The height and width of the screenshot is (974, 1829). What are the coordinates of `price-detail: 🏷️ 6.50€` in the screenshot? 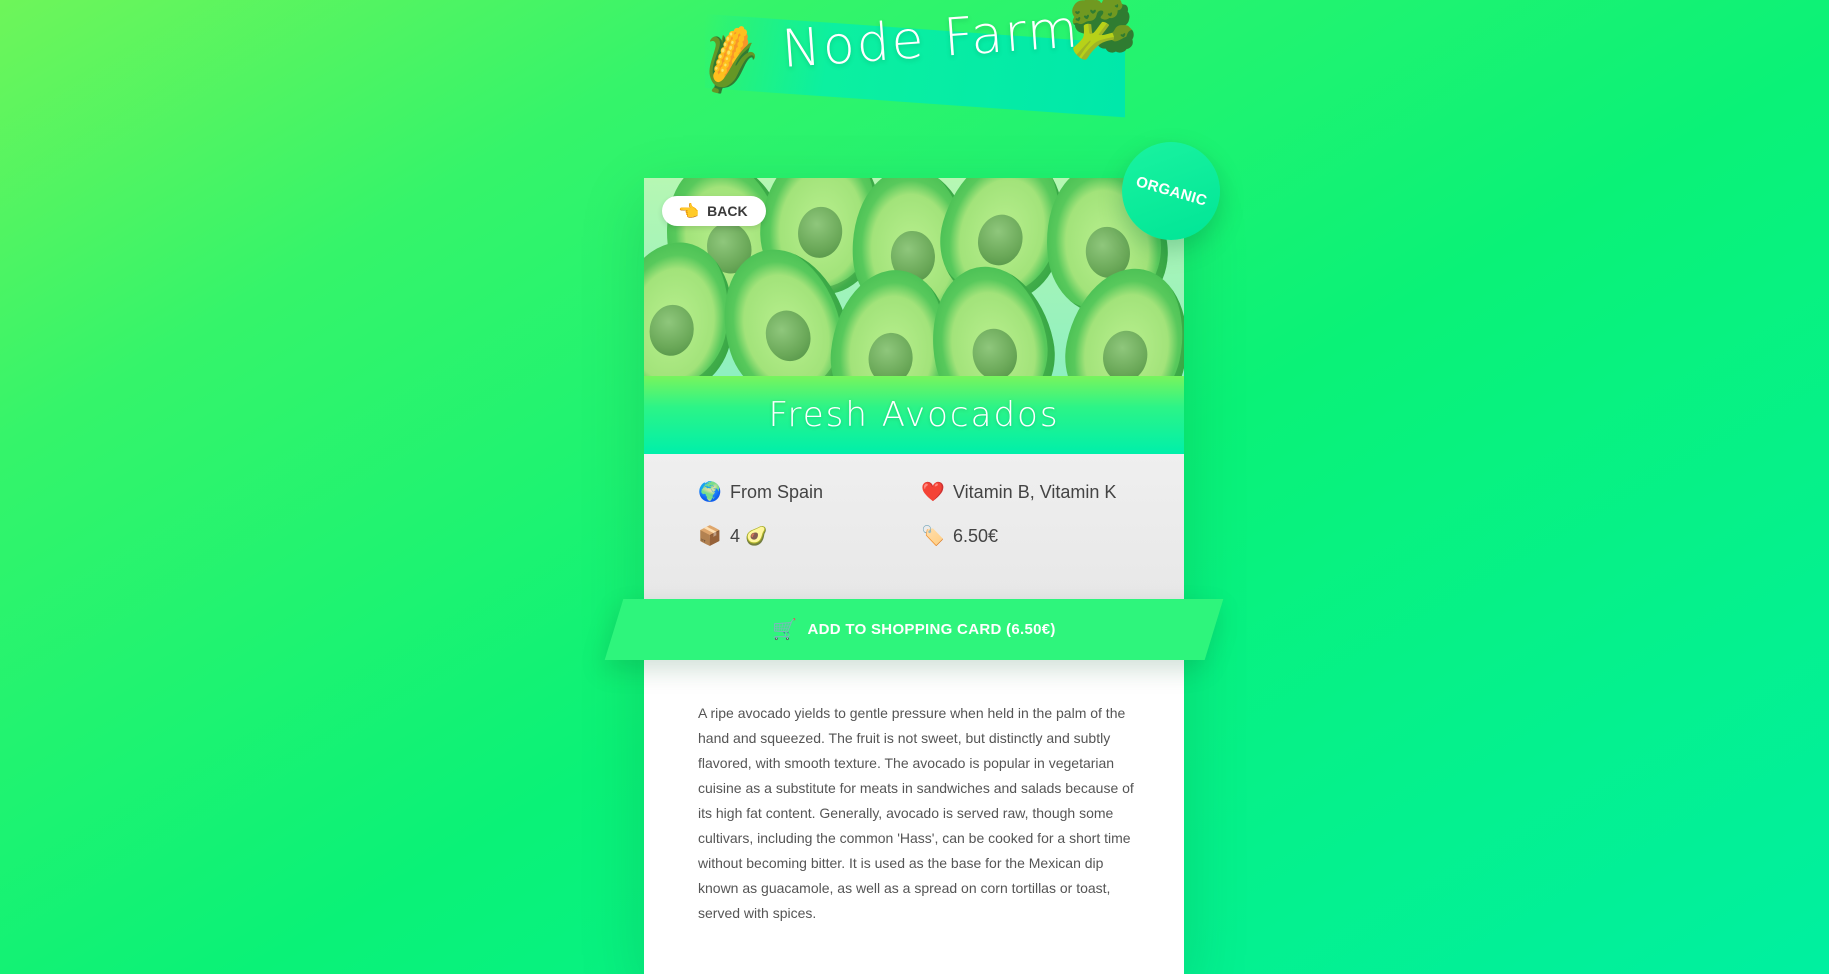 It's located at (959, 536).